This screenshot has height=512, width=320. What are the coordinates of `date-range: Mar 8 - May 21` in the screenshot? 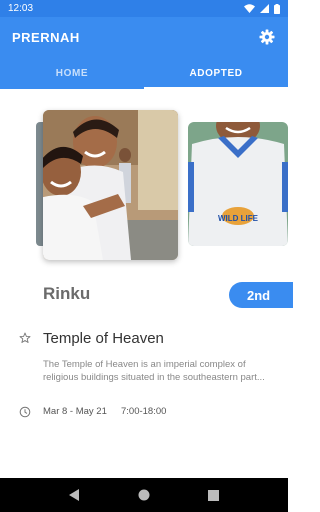 It's located at (75, 411).